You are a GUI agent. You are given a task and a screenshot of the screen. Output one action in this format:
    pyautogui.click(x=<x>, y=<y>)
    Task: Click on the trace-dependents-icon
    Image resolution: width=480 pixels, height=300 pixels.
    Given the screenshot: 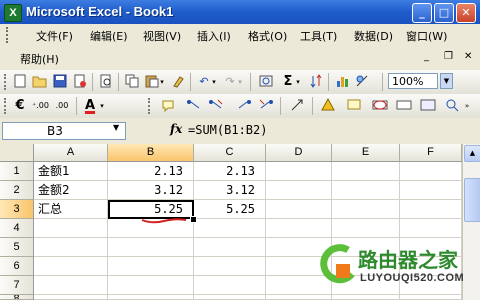 What is the action you would take?
    pyautogui.click(x=244, y=106)
    